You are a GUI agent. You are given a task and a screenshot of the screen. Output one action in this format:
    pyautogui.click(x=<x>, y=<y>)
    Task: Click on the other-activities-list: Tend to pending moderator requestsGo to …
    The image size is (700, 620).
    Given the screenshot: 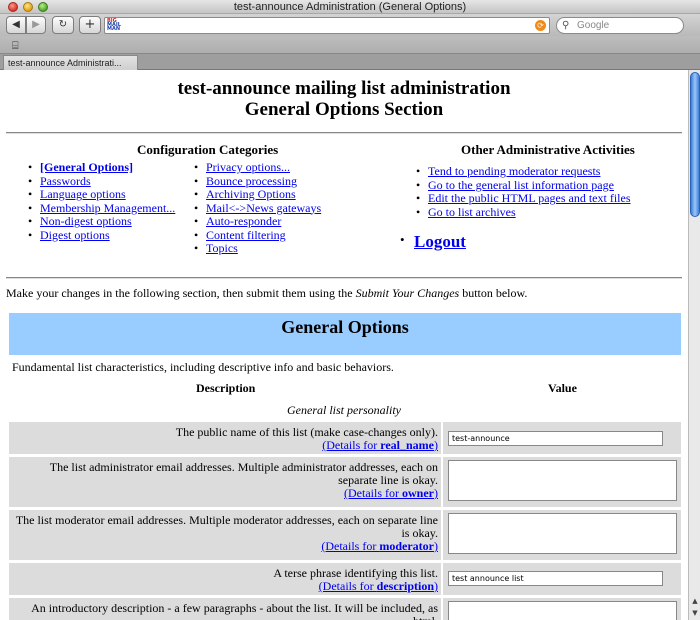 What is the action you would take?
    pyautogui.click(x=522, y=192)
    